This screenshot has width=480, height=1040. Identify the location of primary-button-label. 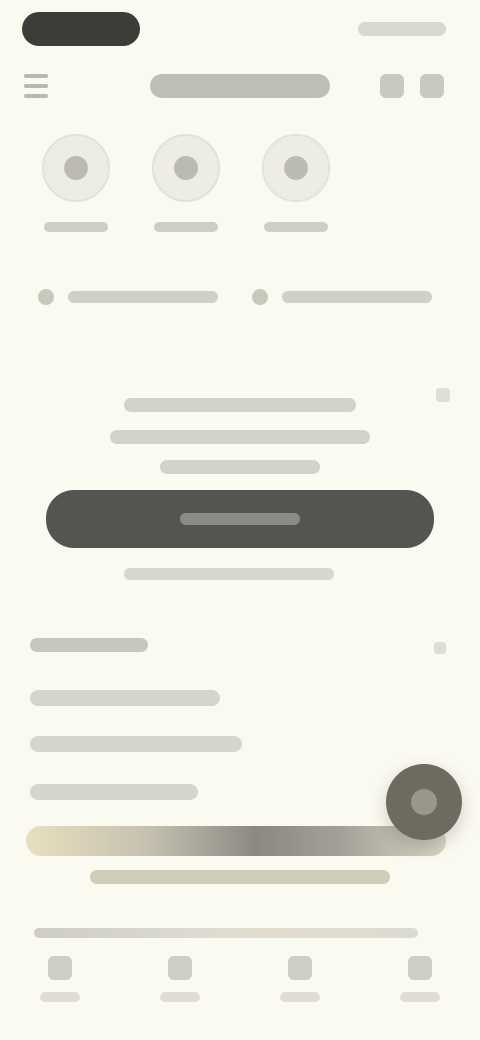
(240, 519).